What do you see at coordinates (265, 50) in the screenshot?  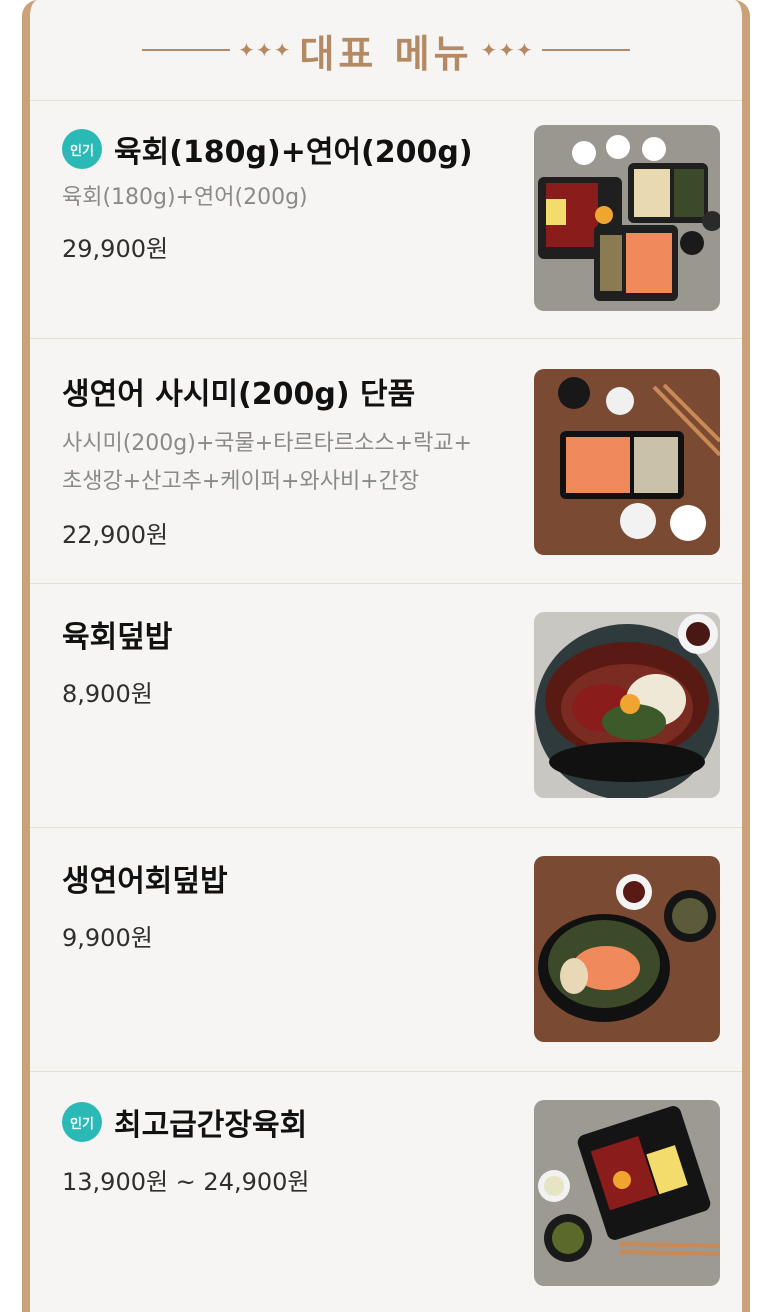 I see `left-sparkle-icon: ✦✦✦` at bounding box center [265, 50].